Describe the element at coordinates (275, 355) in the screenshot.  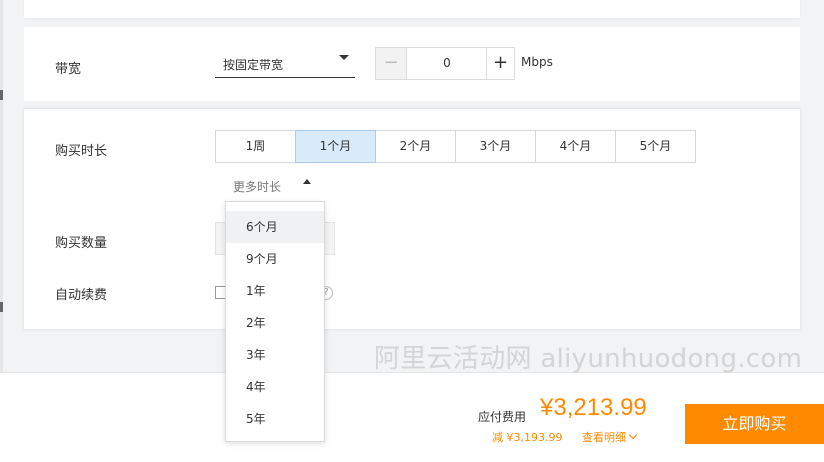
I see `dropdown-item: 3年` at that location.